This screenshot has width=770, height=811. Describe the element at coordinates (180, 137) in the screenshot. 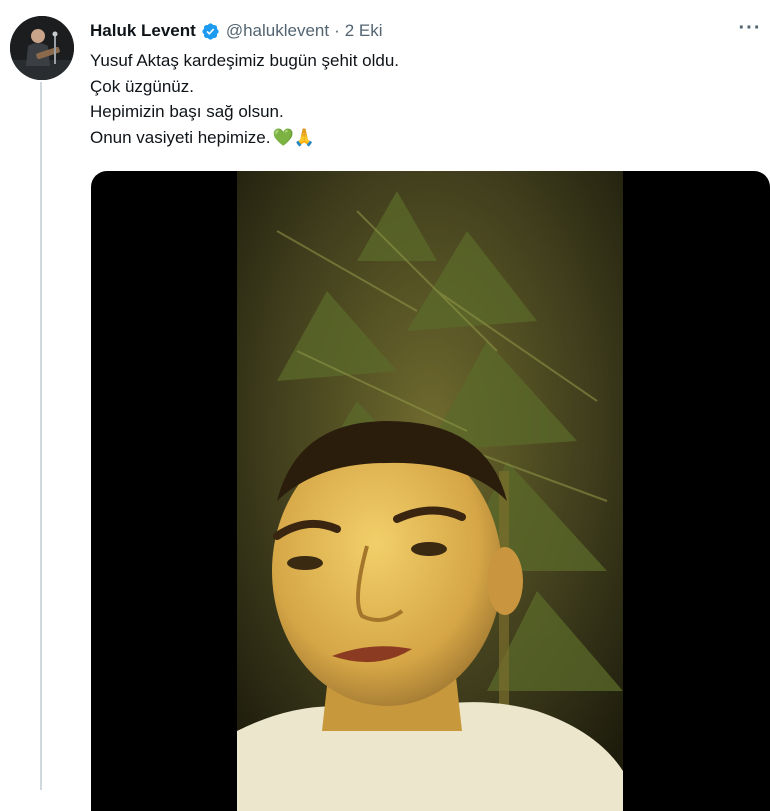

I see `tweet-line-4-text: Onun vasiyeti hepimize.` at that location.